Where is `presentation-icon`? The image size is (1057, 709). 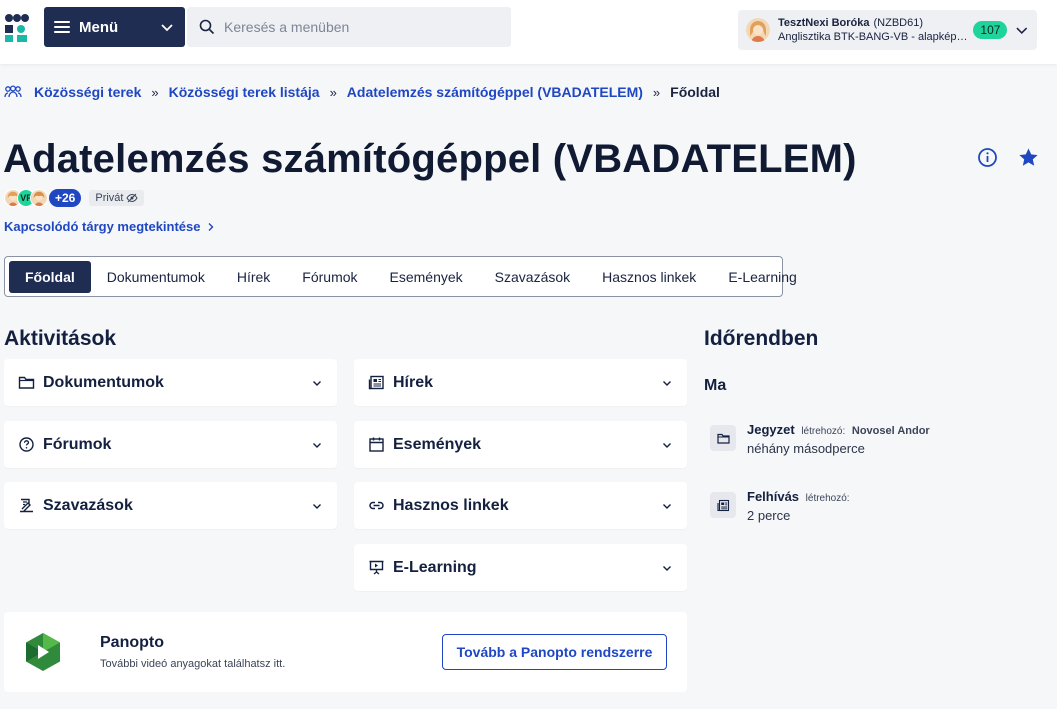 presentation-icon is located at coordinates (376, 567).